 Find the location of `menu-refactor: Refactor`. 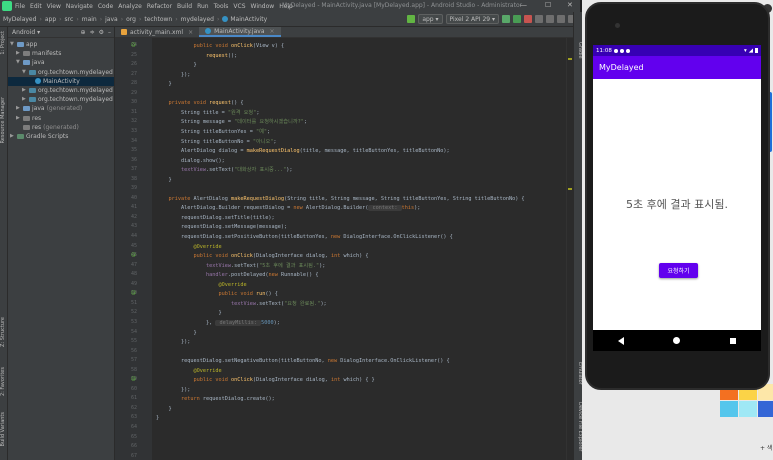

menu-refactor: Refactor is located at coordinates (159, 6).